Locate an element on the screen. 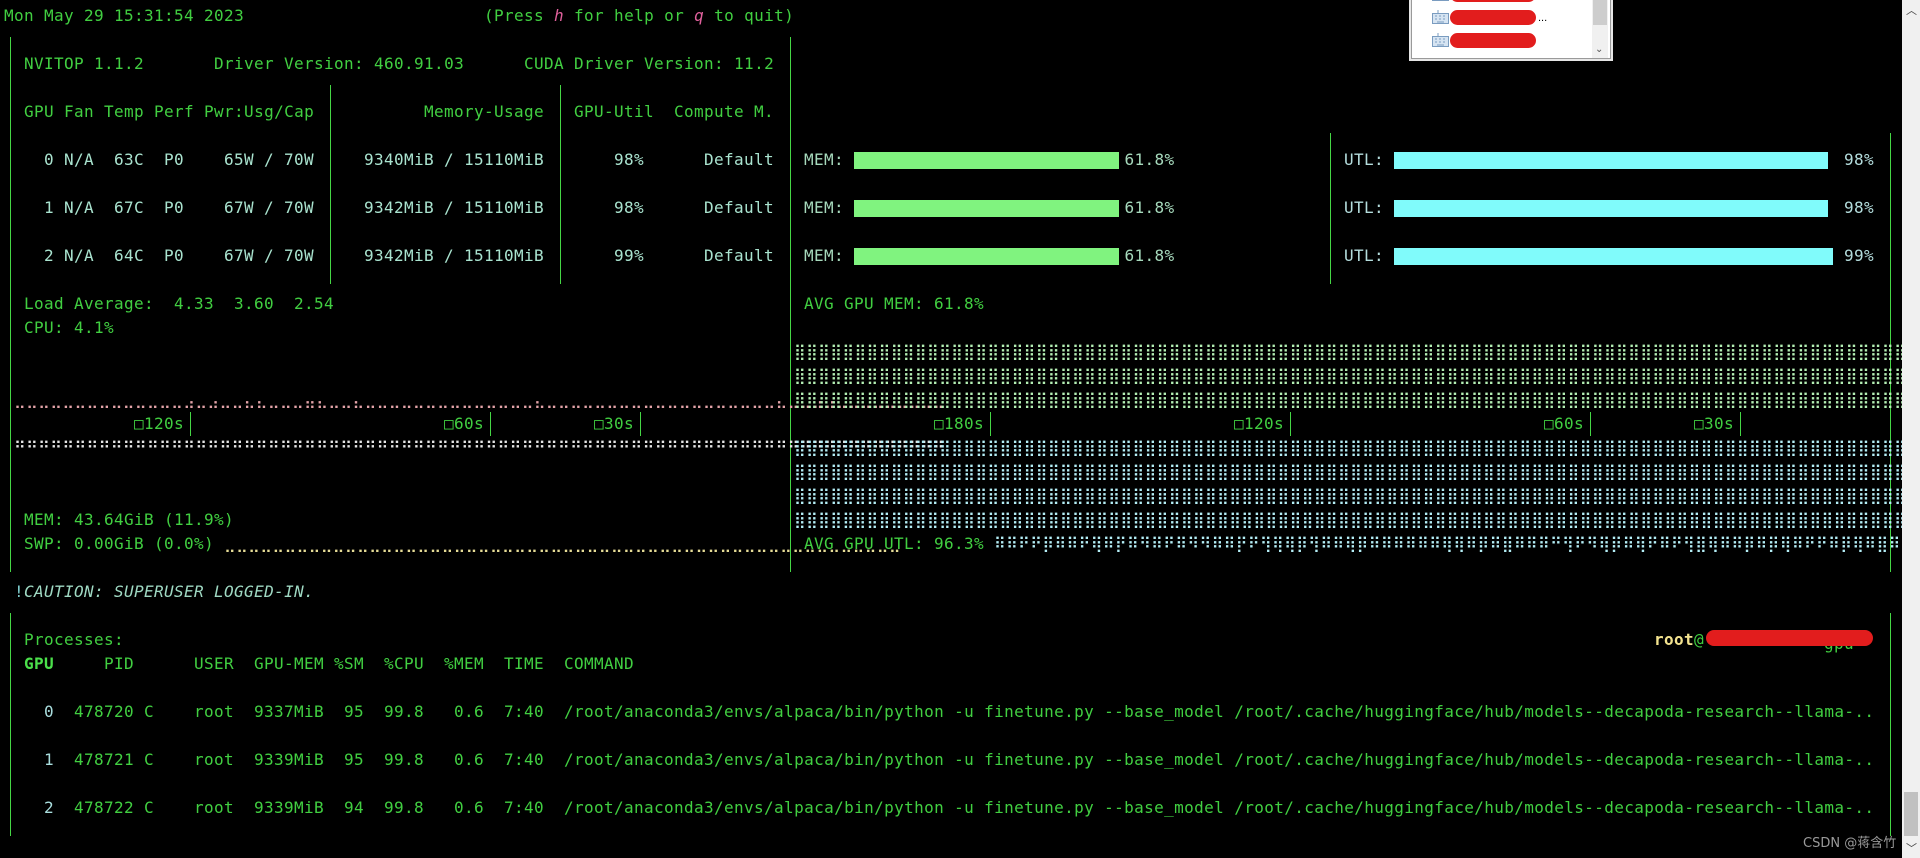 The height and width of the screenshot is (858, 1920). chevron-up-icon: ︿ is located at coordinates (1911, 10).